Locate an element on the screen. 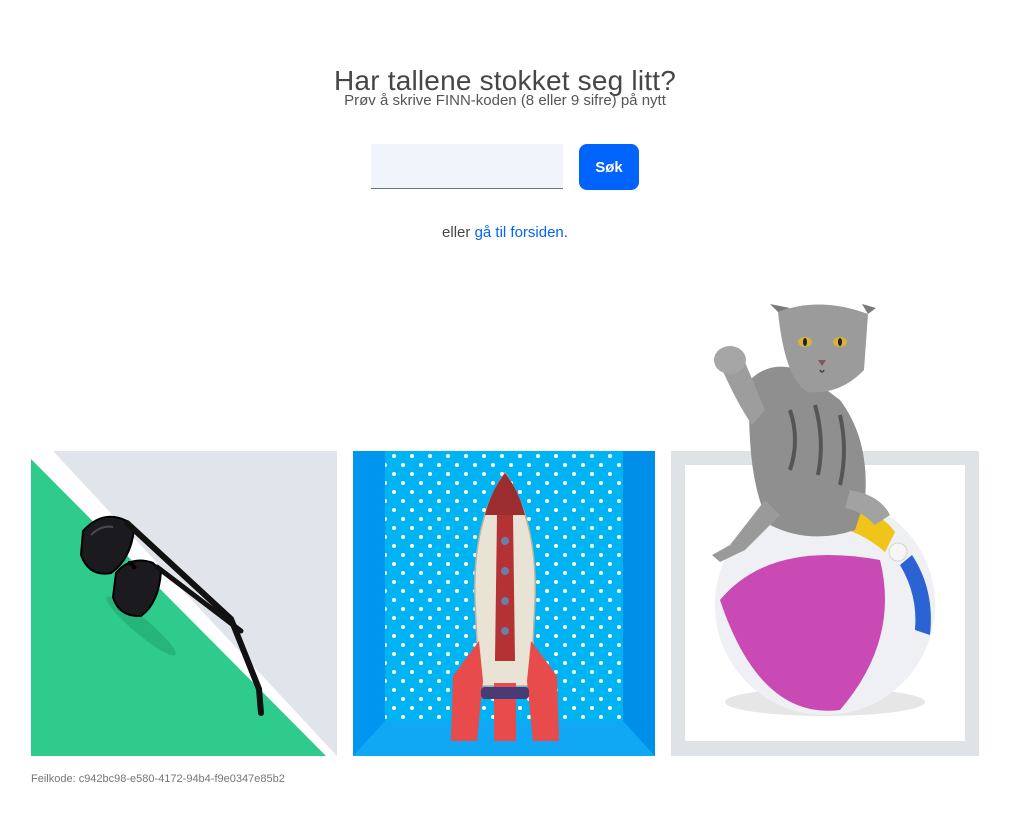  rocket-illustration is located at coordinates (504, 603).